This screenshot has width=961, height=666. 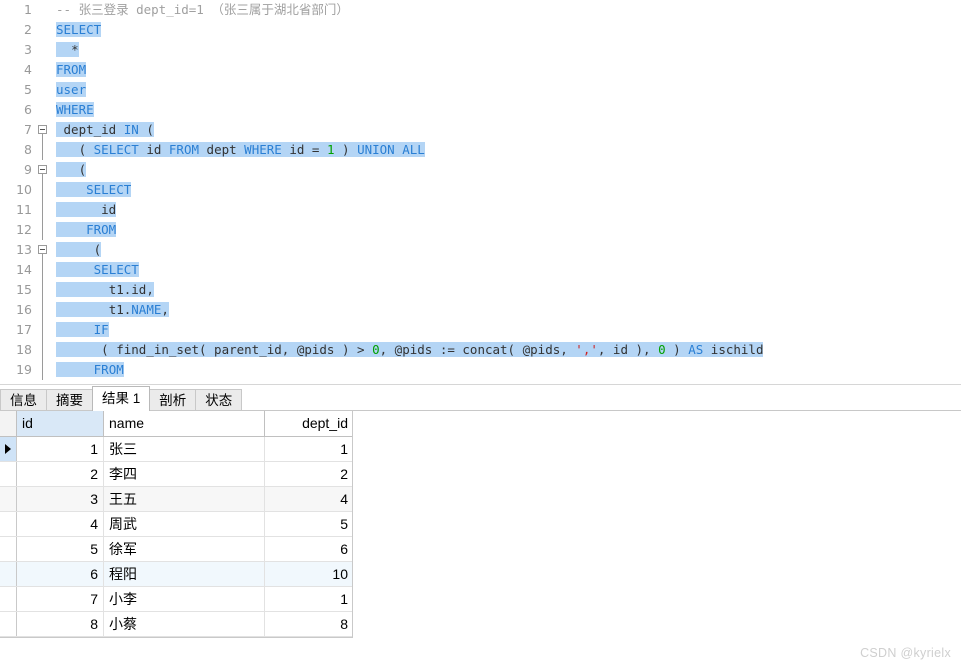 I want to click on table-cell-name: 徐军, so click(x=184, y=549).